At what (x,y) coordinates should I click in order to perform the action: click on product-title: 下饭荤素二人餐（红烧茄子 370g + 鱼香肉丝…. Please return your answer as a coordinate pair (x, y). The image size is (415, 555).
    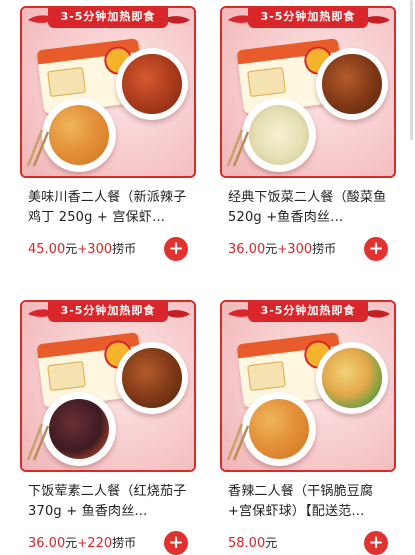
    Looking at the image, I should click on (111, 502).